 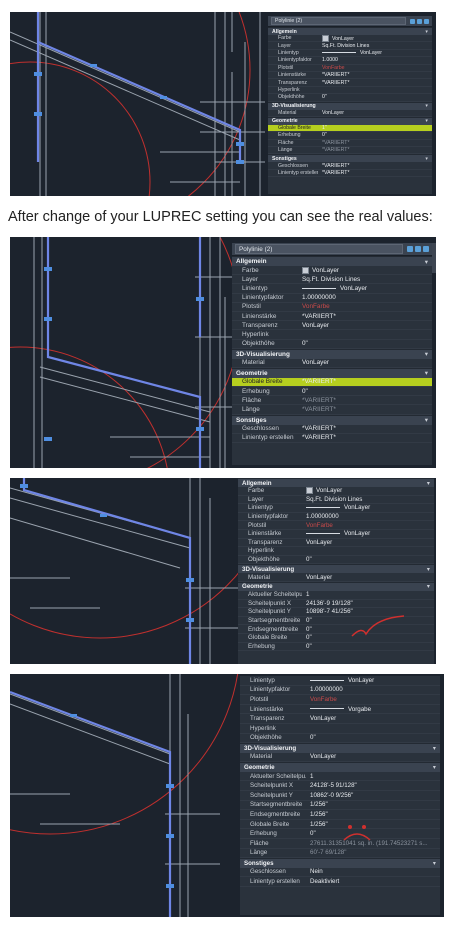 What do you see at coordinates (373, 881) in the screenshot?
I see `property-value: Deaktiviert` at bounding box center [373, 881].